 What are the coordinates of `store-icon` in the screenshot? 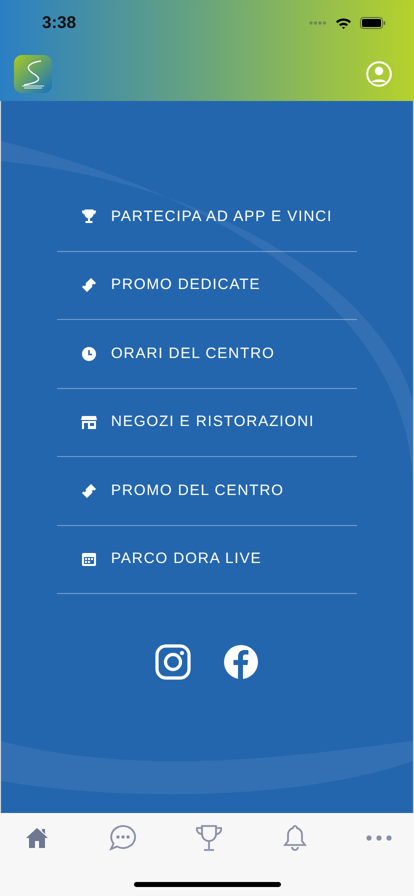 It's located at (89, 422).